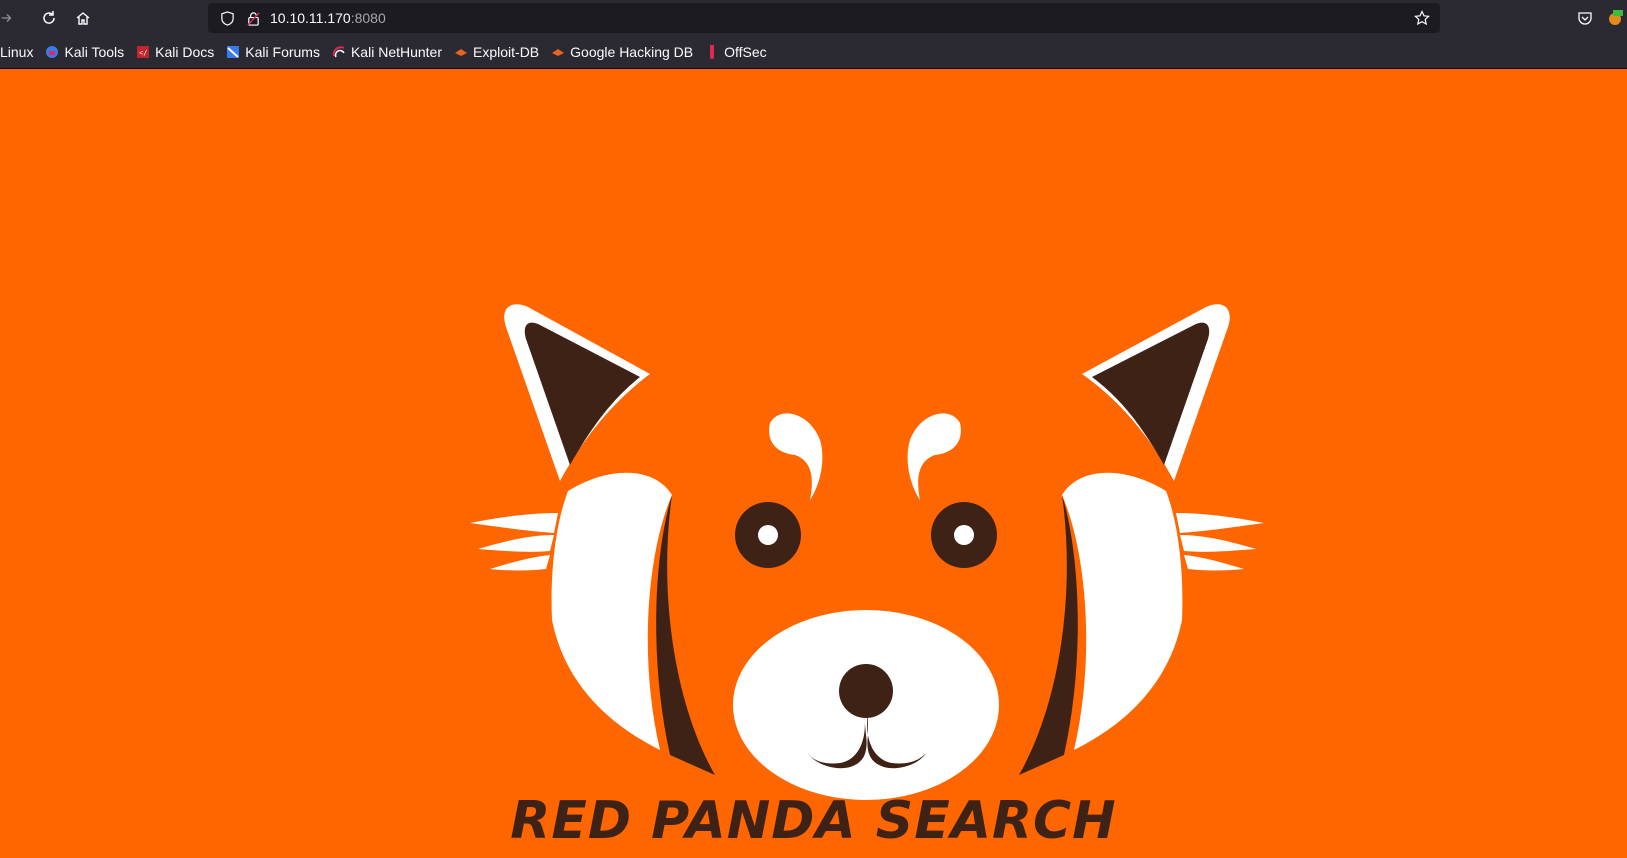 This screenshot has width=1627, height=858. What do you see at coordinates (1422, 18) in the screenshot?
I see `bookmark-star-icon` at bounding box center [1422, 18].